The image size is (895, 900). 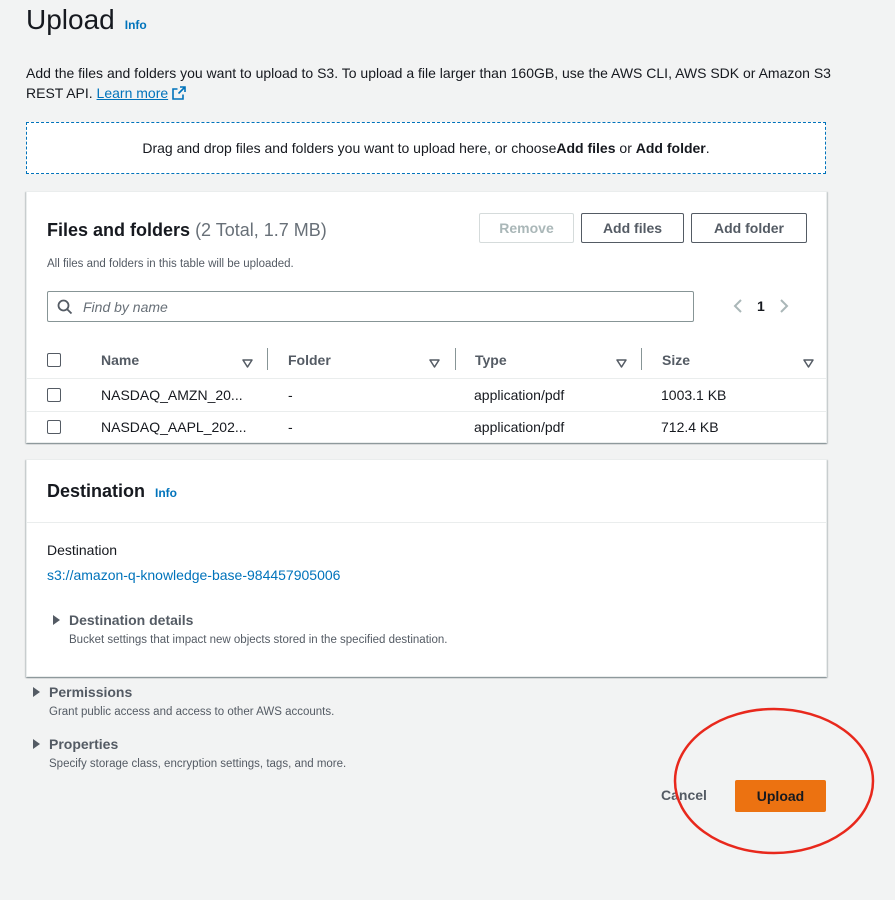 I want to click on properties-title: Properties, so click(x=84, y=744).